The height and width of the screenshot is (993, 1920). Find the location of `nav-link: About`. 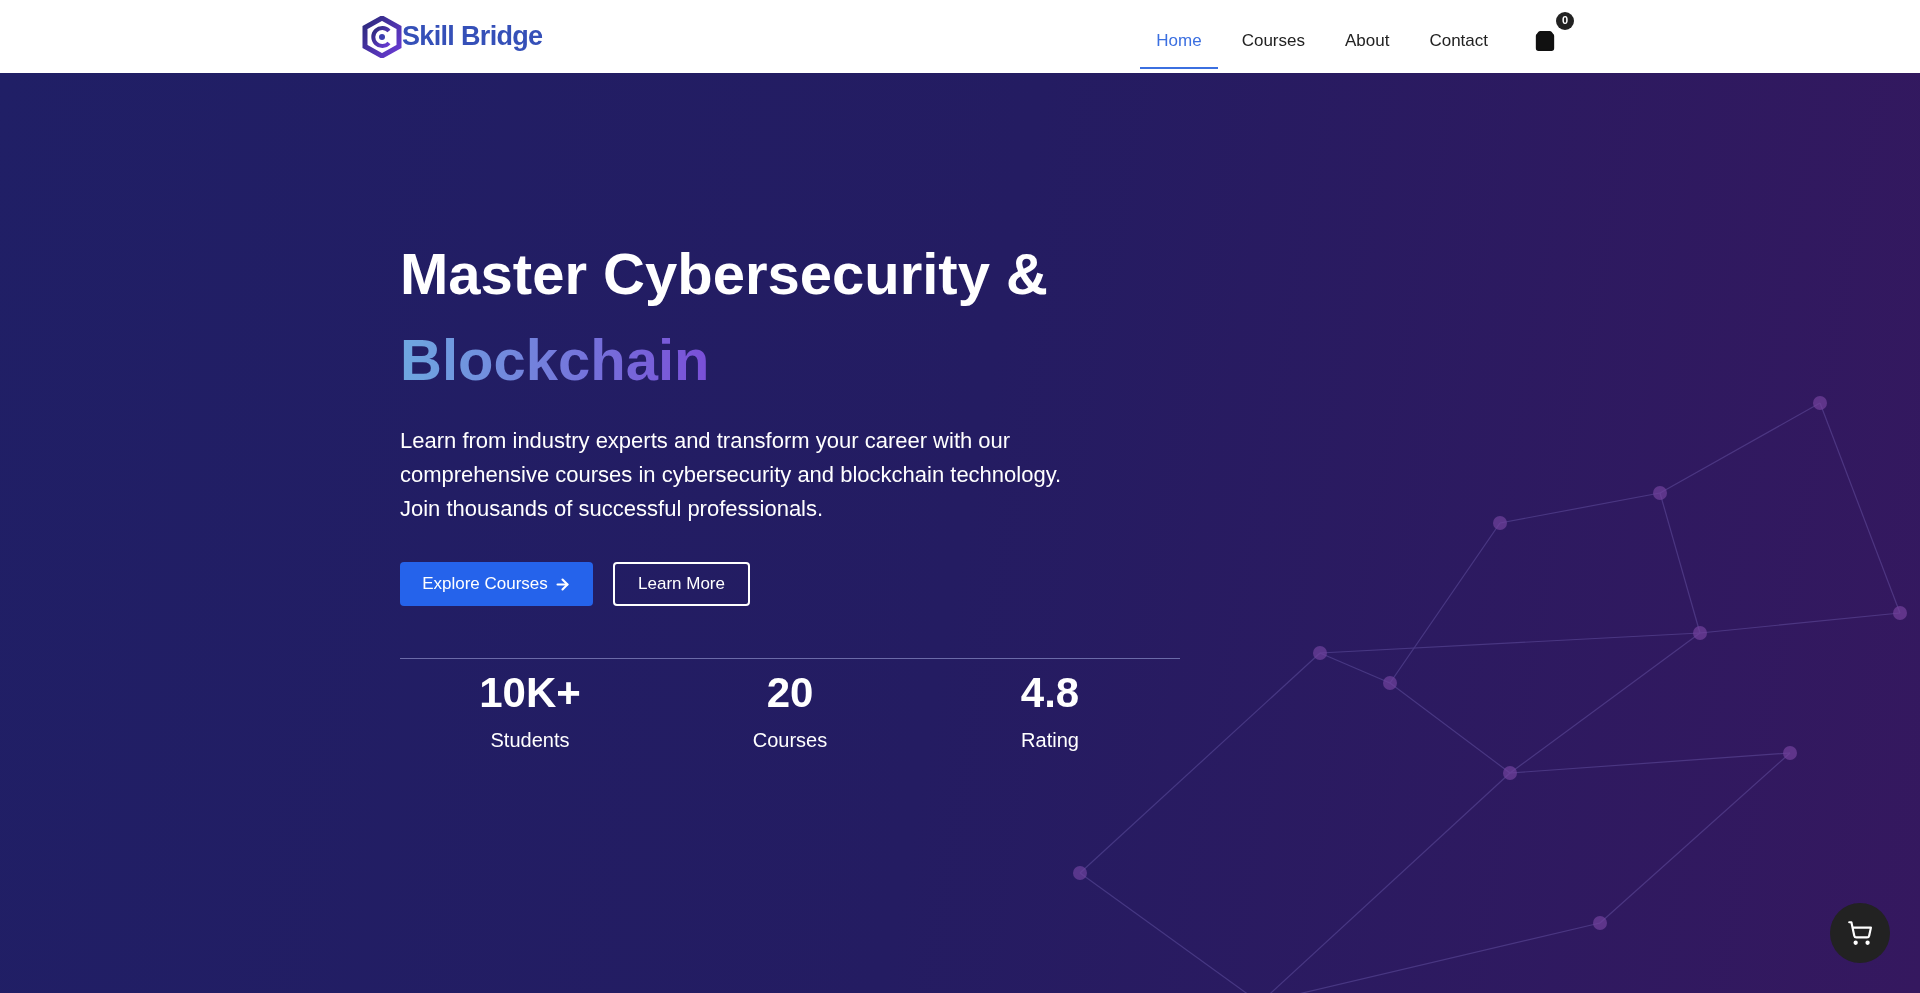

nav-link: About is located at coordinates (1367, 41).